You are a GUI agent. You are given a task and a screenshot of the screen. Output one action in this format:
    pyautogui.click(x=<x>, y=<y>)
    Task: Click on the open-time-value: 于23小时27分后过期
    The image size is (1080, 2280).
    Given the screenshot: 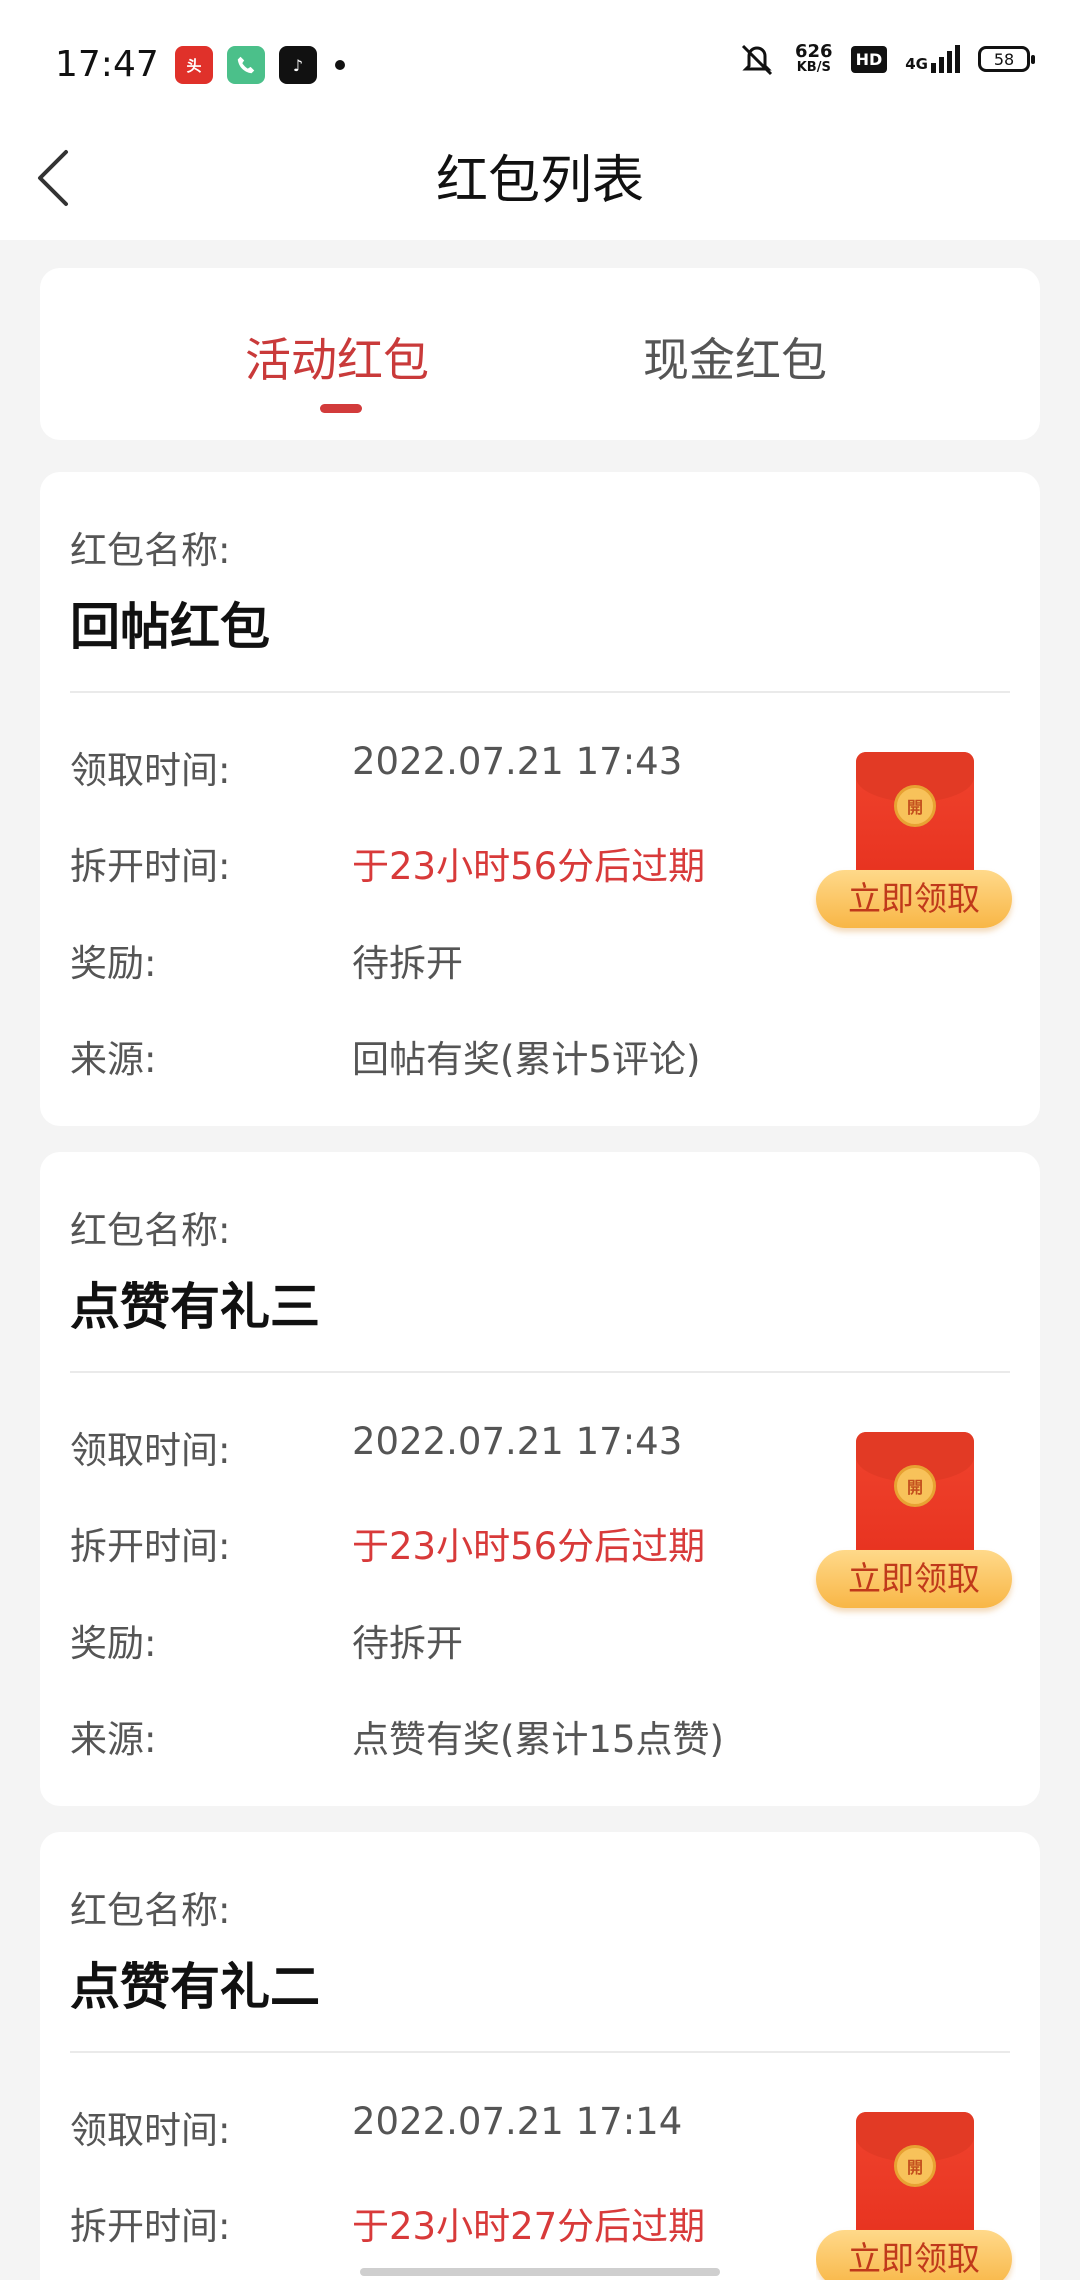 What is the action you would take?
    pyautogui.click(x=529, y=2226)
    